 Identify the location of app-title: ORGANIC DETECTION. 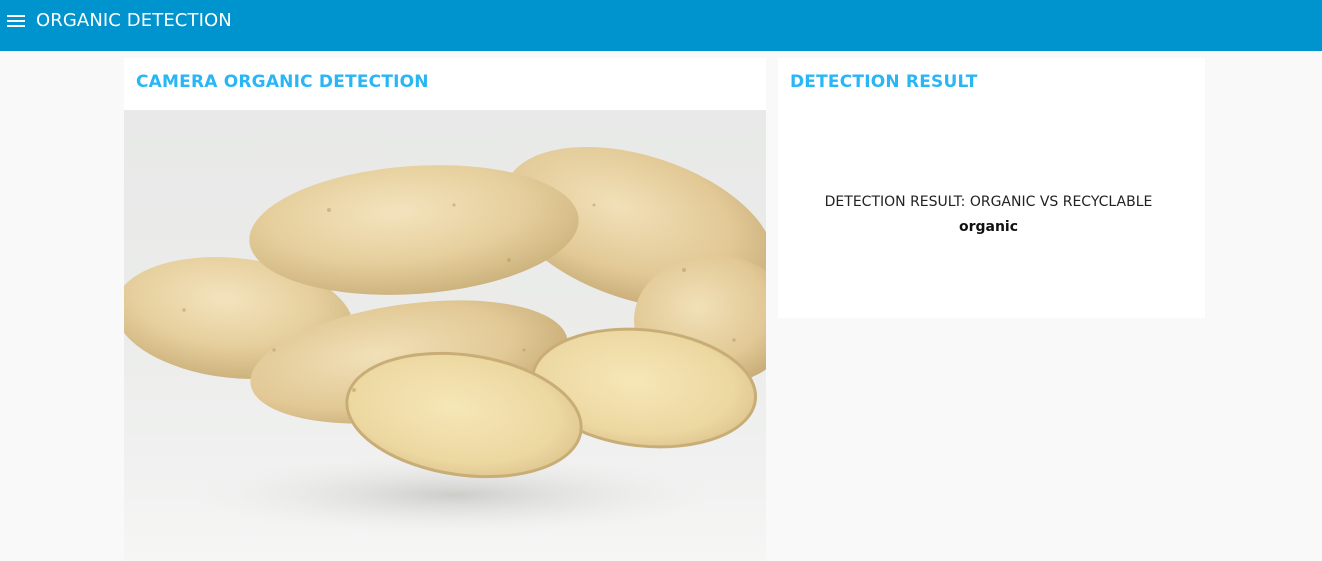
(134, 20).